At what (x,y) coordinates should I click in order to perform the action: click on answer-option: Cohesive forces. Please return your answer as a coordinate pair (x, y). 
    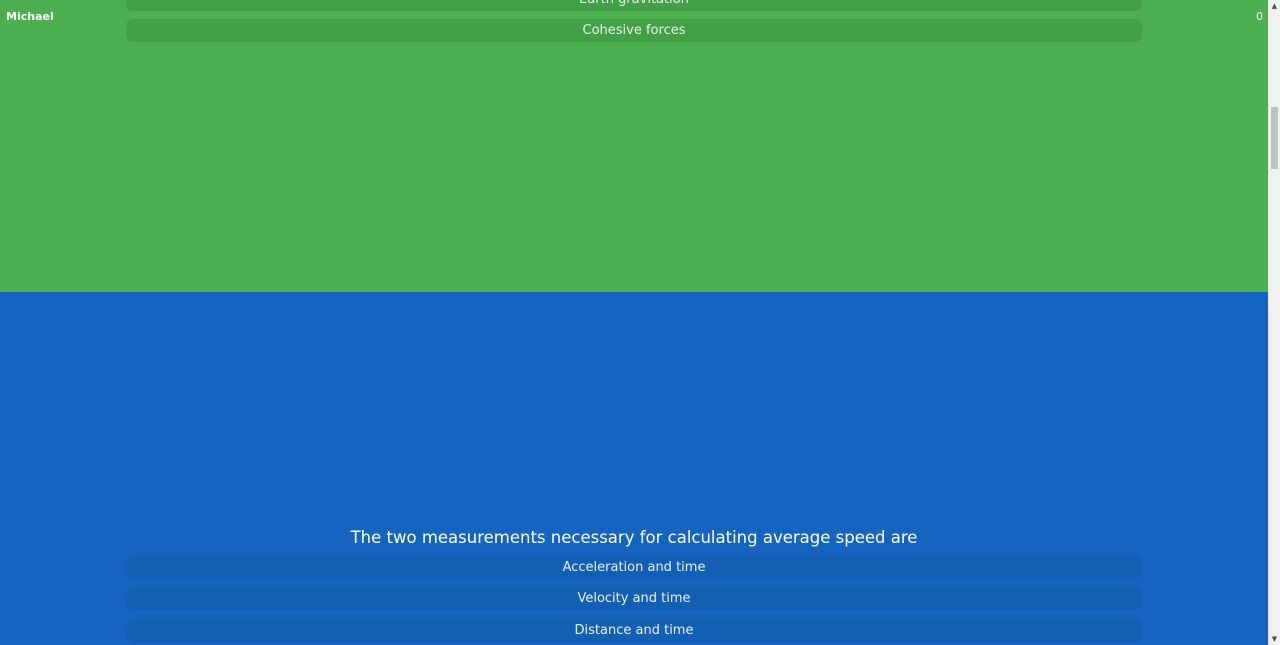
    Looking at the image, I should click on (634, 30).